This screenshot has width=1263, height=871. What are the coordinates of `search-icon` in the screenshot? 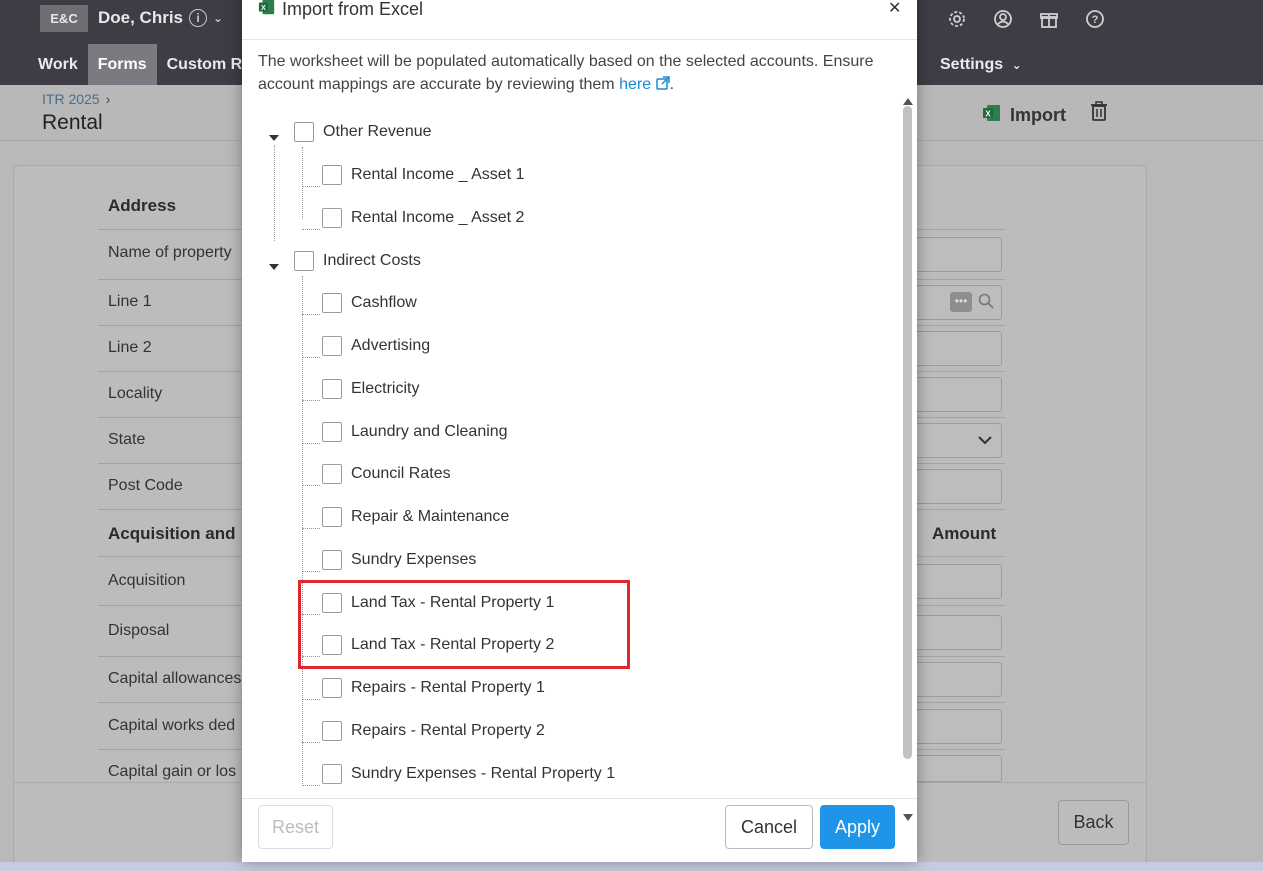 It's located at (986, 303).